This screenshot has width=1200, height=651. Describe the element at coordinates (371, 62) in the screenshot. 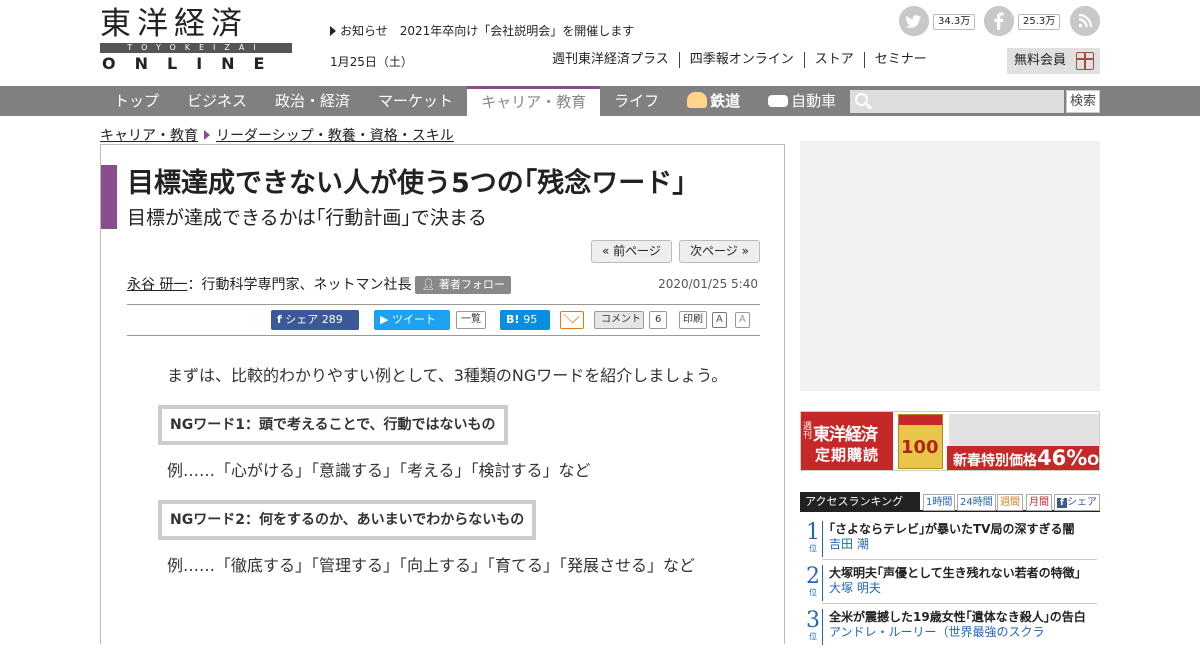

I see `current-date: 1月25日（土）` at that location.